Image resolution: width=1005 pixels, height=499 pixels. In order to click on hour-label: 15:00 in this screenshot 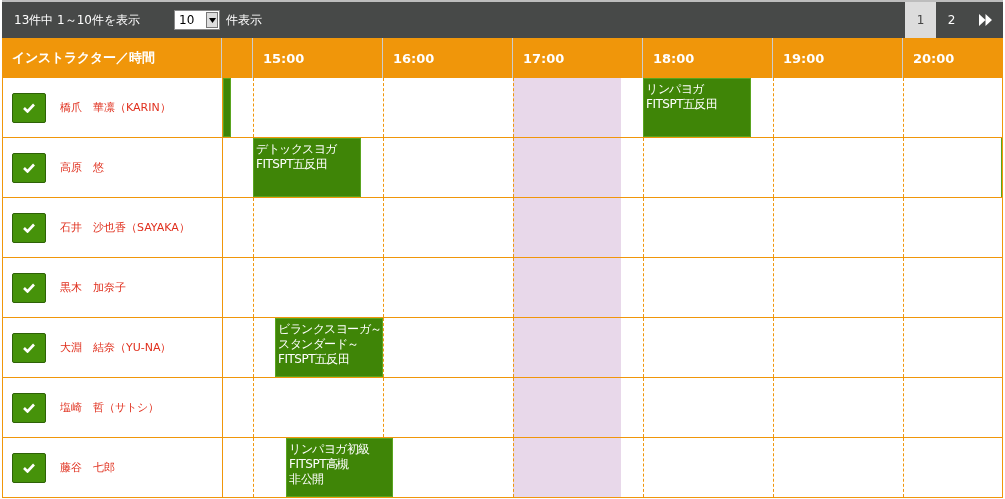, I will do `click(284, 58)`.